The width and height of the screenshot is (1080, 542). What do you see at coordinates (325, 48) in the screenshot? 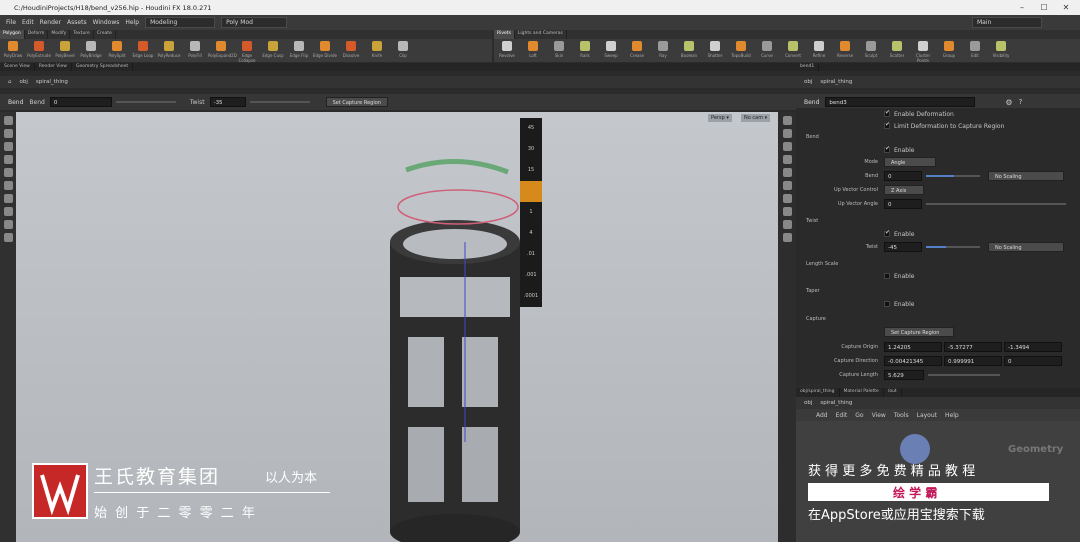
I see `shelf-tool: Edge Divide` at bounding box center [325, 48].